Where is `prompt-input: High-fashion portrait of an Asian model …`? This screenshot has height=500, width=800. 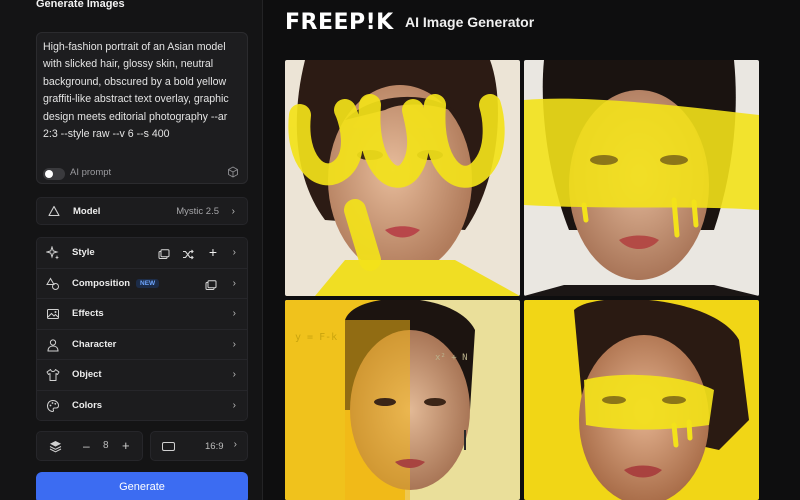
prompt-input: High-fashion portrait of an Asian model … is located at coordinates (142, 108).